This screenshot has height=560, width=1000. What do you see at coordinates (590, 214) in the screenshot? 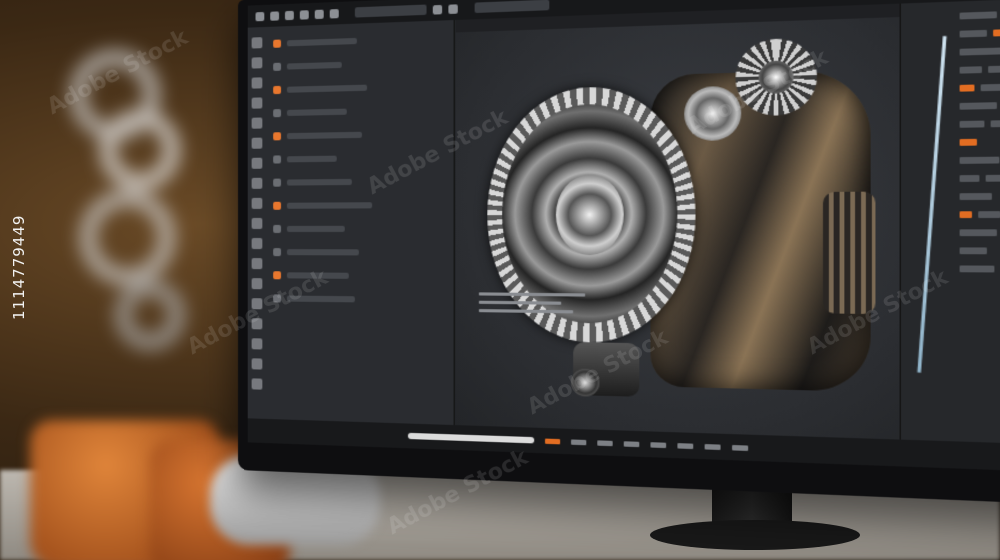
I see `main-gear-hub` at bounding box center [590, 214].